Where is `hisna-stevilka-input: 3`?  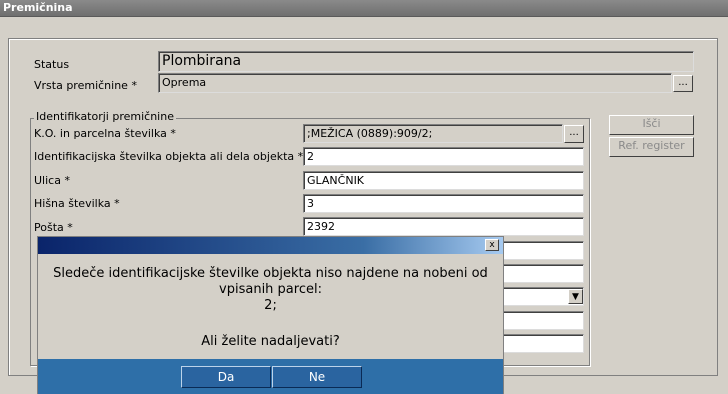 hisna-stevilka-input: 3 is located at coordinates (443, 203).